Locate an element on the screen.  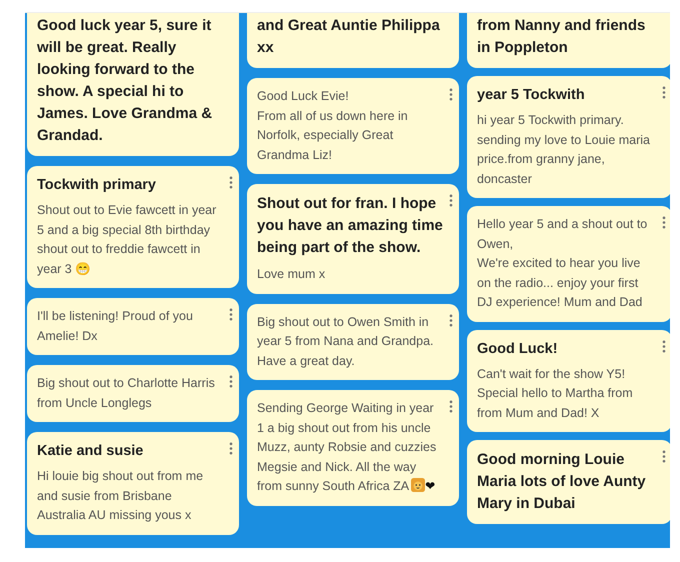
post-text: and Great Auntie Philippa xx is located at coordinates (349, 37).